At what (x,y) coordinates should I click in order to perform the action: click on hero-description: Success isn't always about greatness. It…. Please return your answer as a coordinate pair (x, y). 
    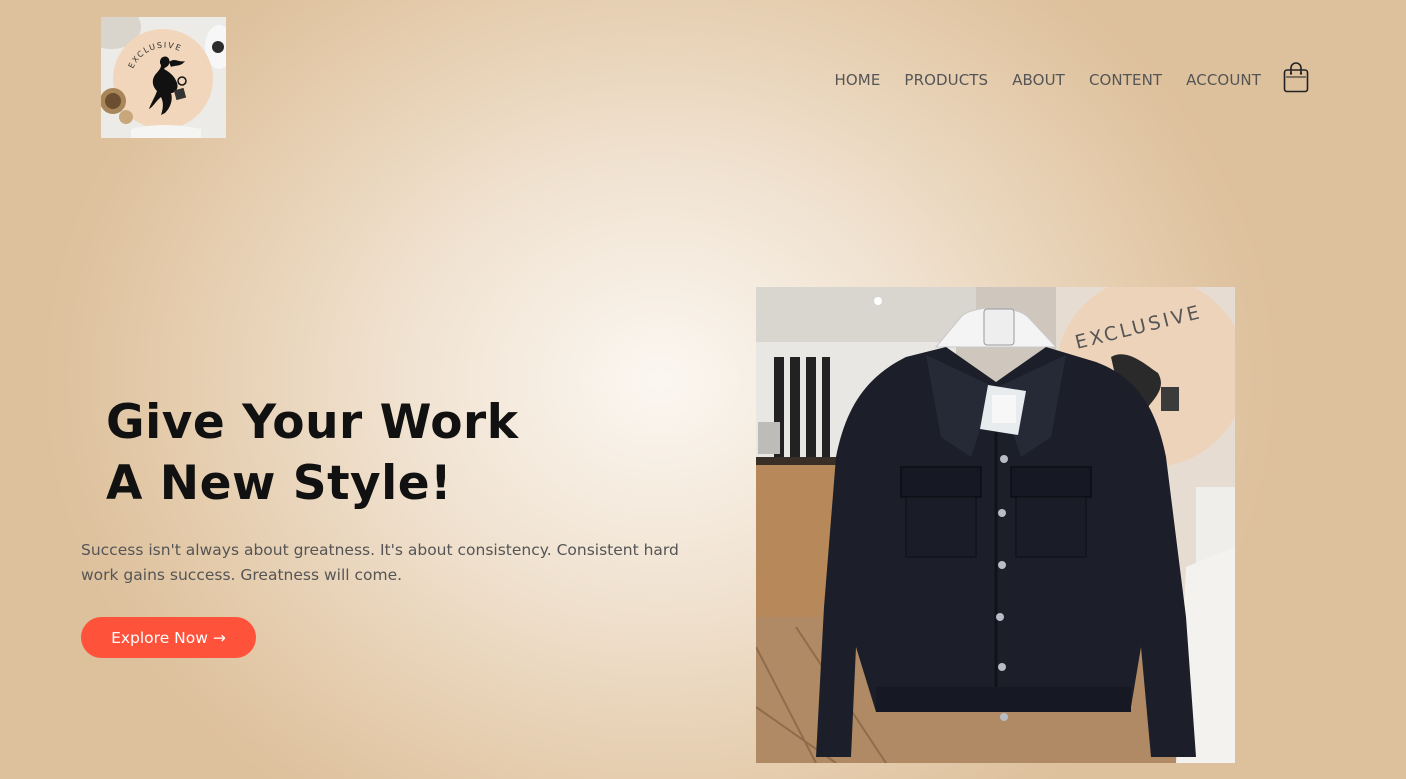
    Looking at the image, I should click on (380, 562).